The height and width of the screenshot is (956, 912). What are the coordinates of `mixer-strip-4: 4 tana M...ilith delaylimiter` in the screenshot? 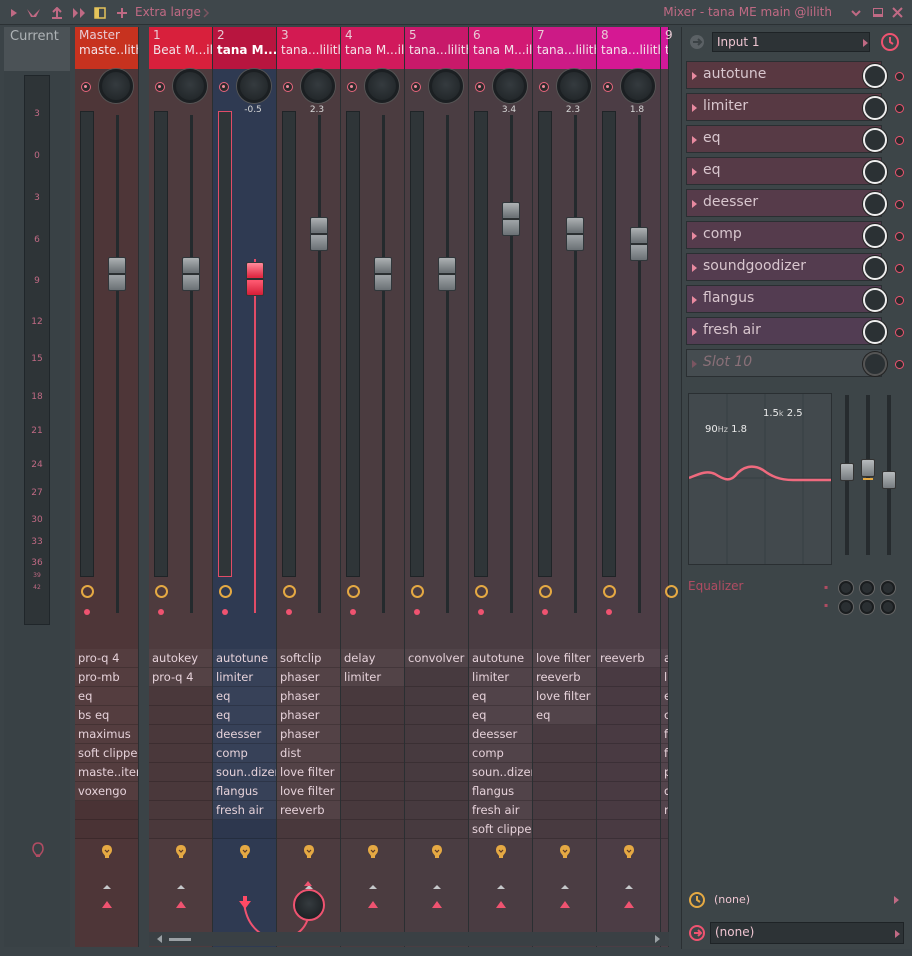 It's located at (373, 487).